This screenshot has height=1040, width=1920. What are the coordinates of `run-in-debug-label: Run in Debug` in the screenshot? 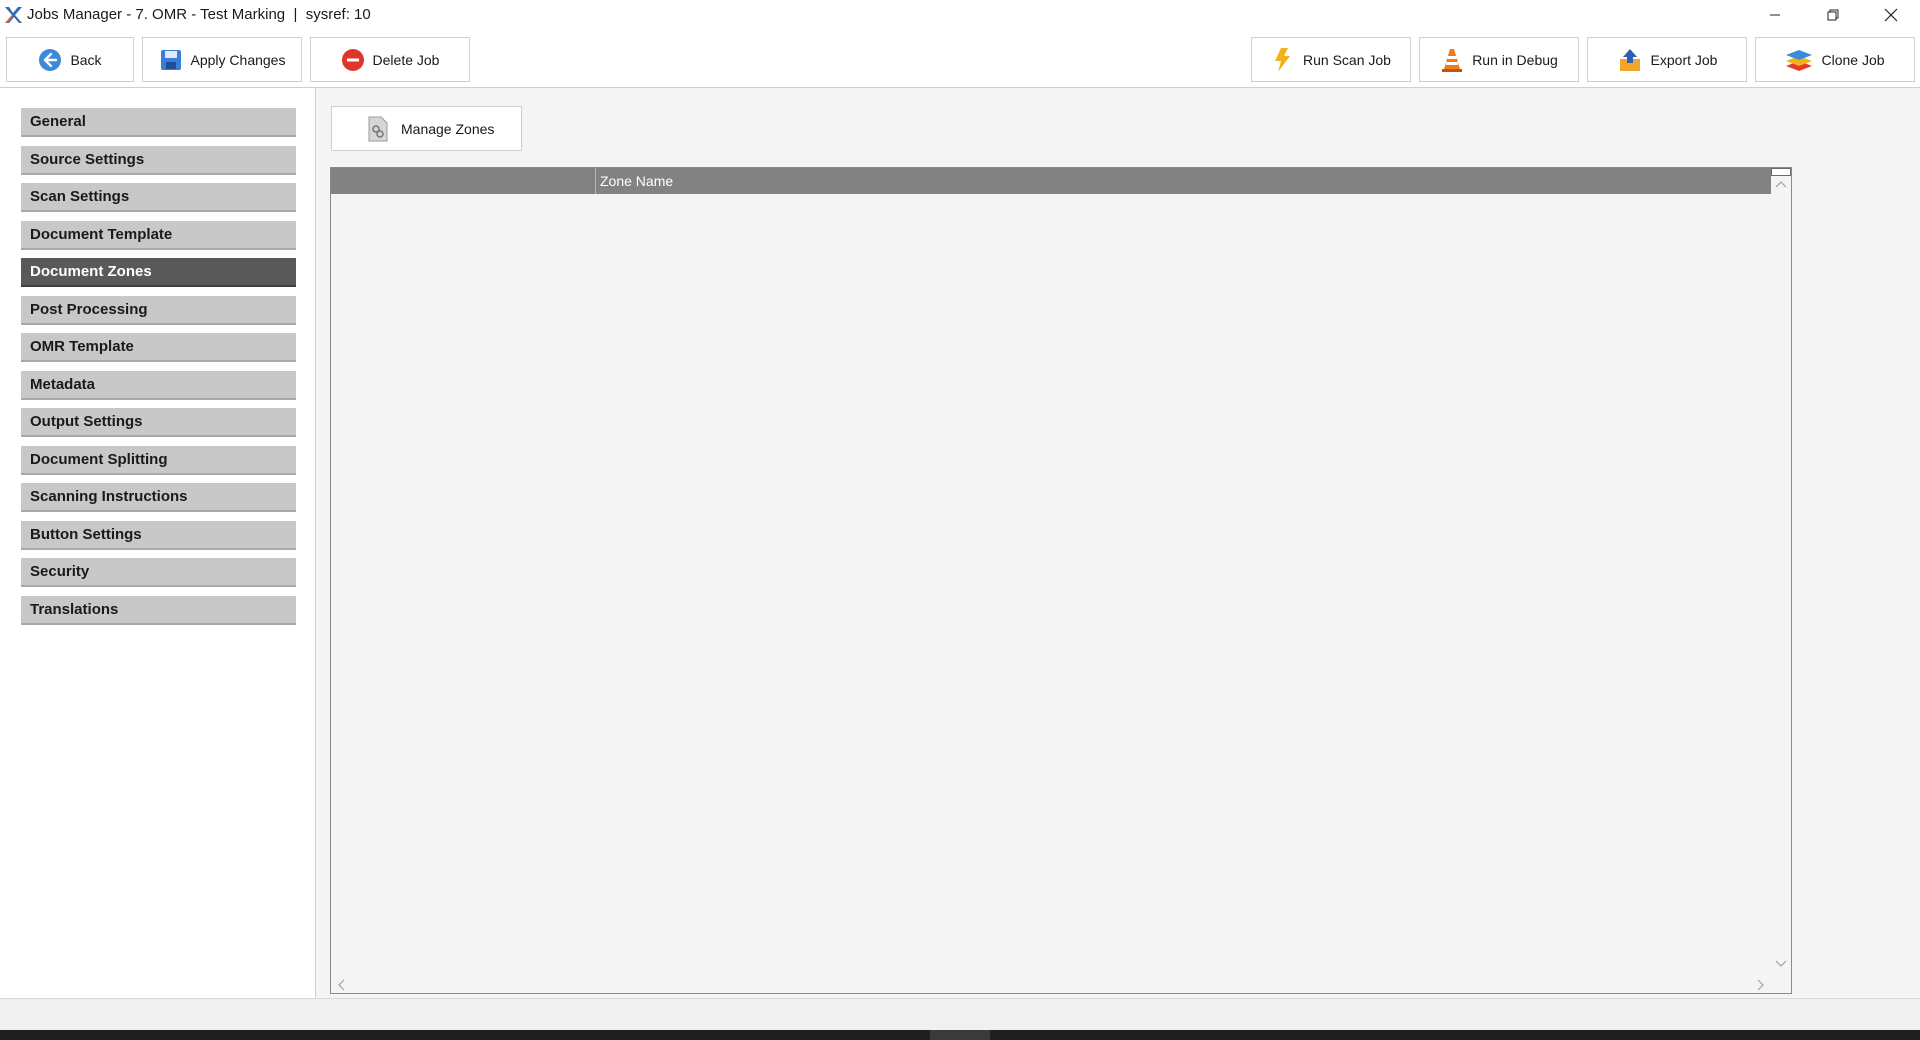 It's located at (1515, 59).